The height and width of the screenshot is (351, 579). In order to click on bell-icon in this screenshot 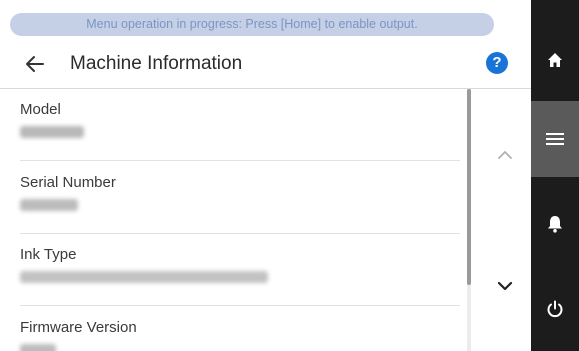, I will do `click(555, 224)`.